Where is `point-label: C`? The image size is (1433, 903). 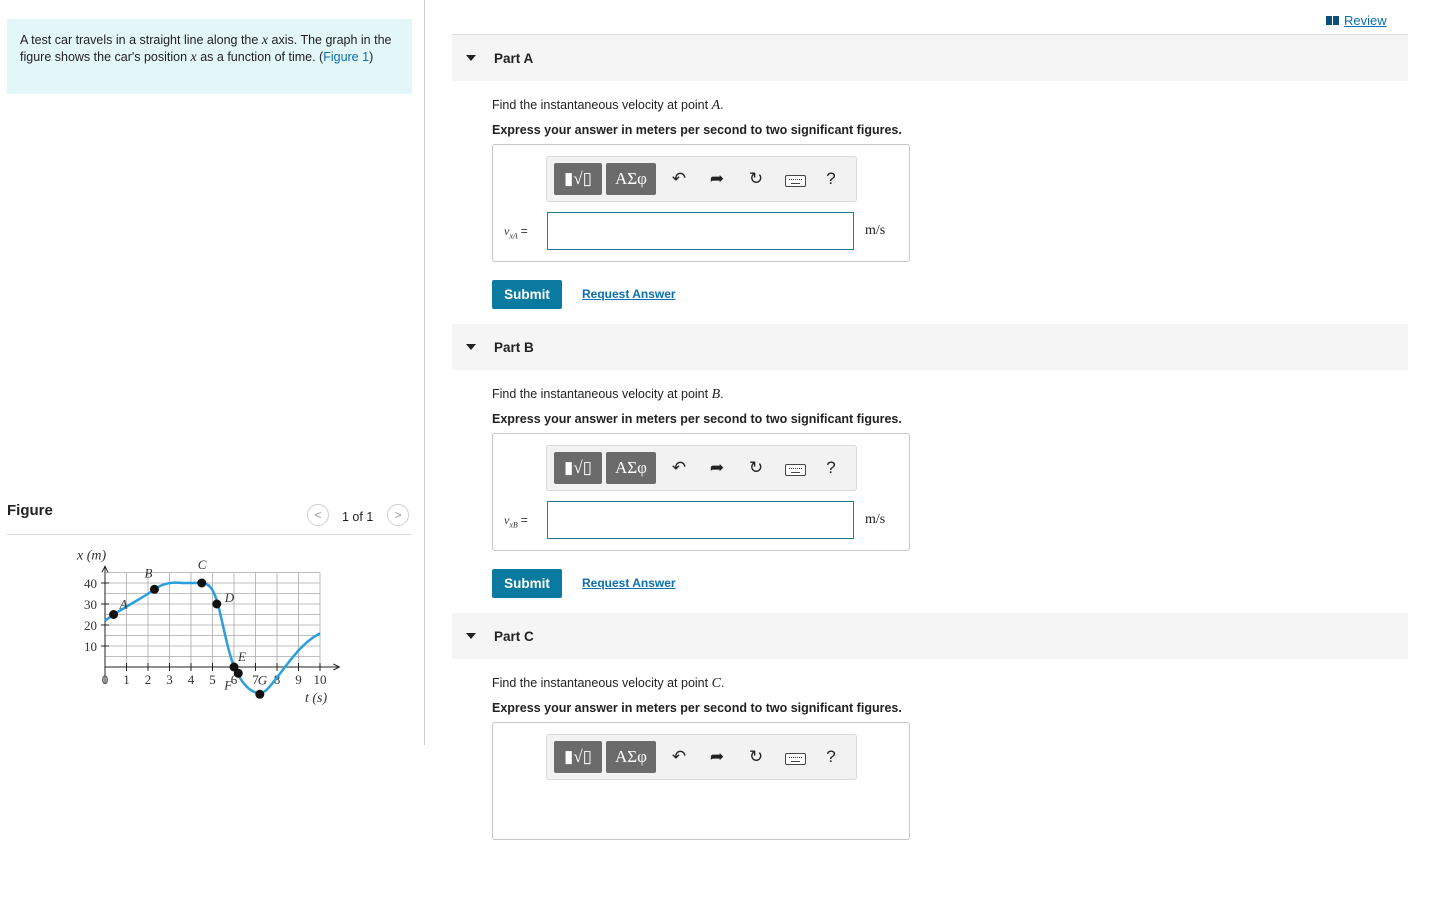 point-label: C is located at coordinates (202, 564).